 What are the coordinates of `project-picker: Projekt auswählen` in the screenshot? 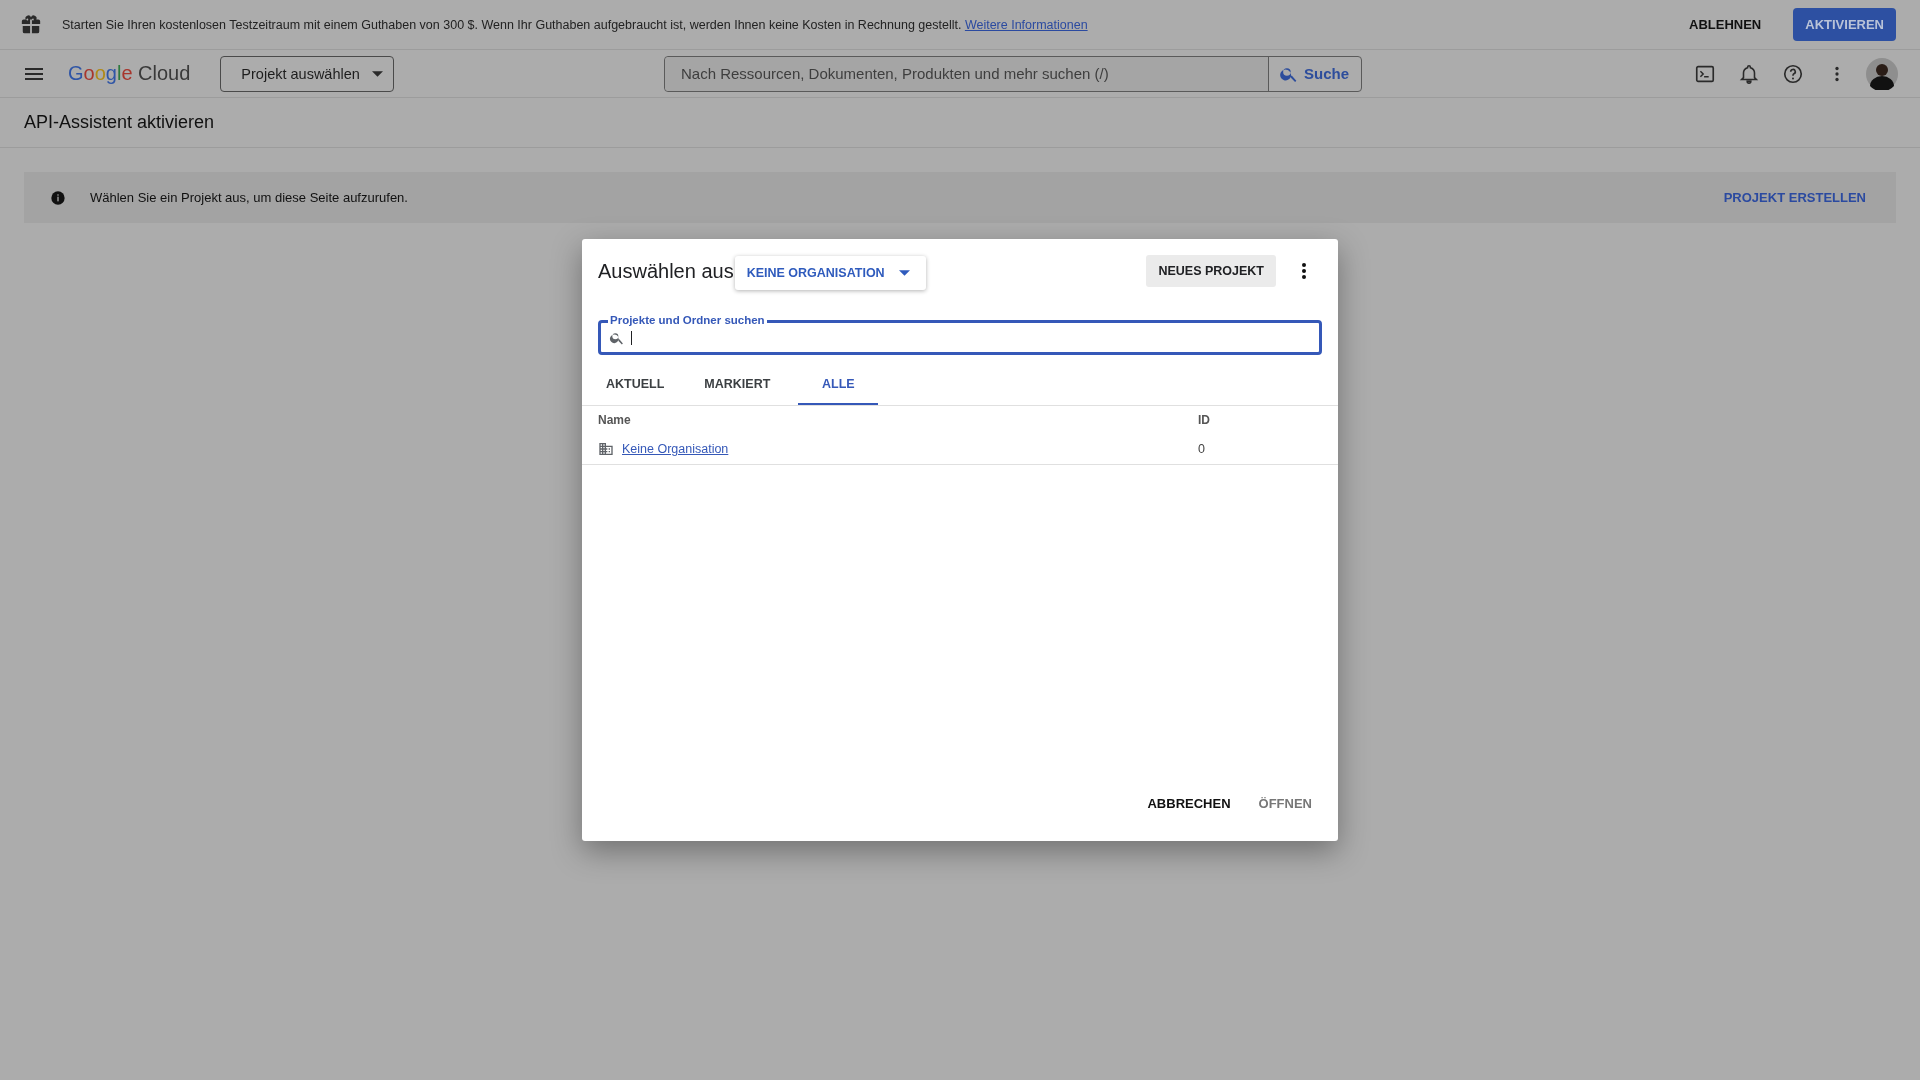 It's located at (307, 73).